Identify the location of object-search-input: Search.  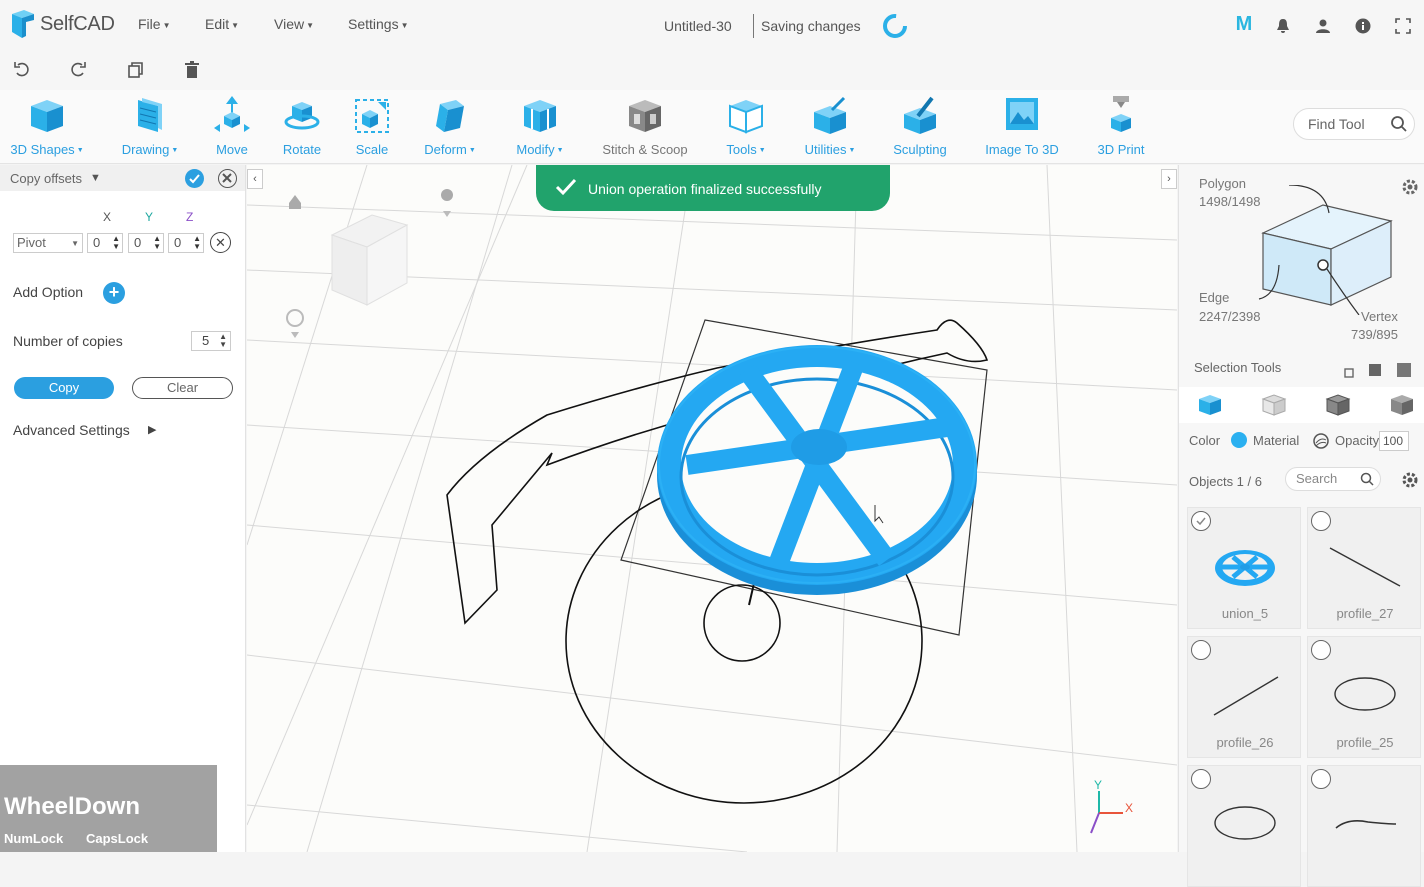
(1333, 479).